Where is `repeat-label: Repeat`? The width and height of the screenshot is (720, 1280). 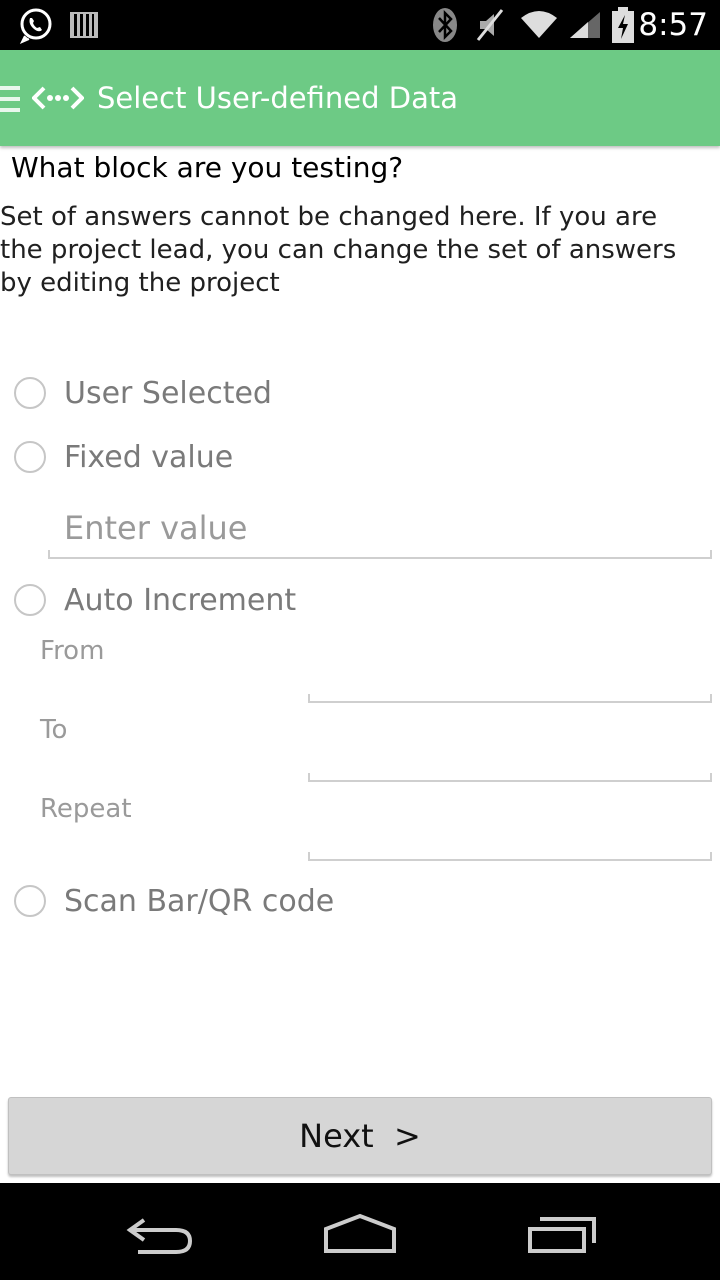
repeat-label: Repeat is located at coordinates (86, 809).